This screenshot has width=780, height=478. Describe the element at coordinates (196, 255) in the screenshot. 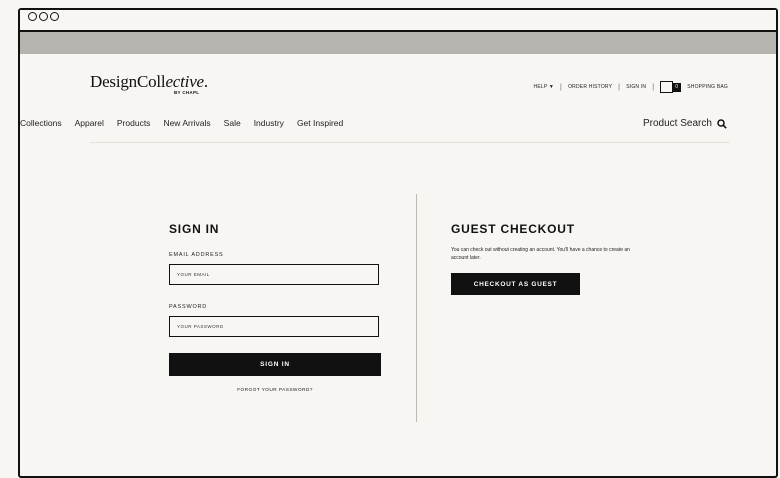

I see `email-label: EMAIL ADDRESS` at that location.